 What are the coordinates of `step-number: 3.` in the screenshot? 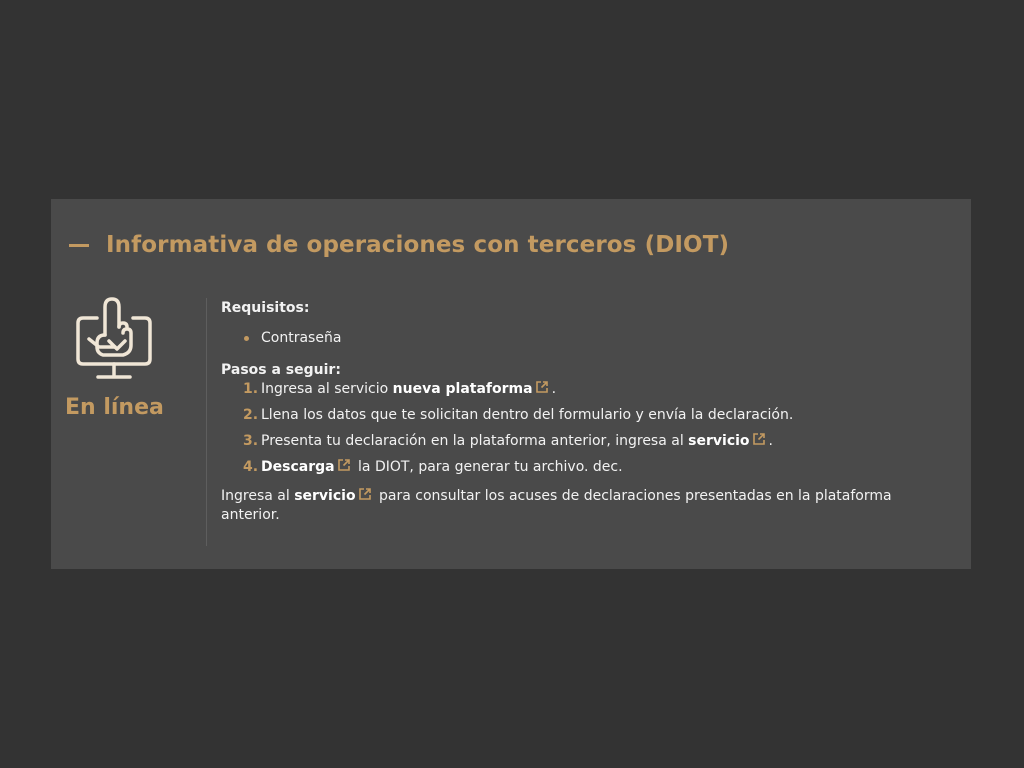 It's located at (251, 441).